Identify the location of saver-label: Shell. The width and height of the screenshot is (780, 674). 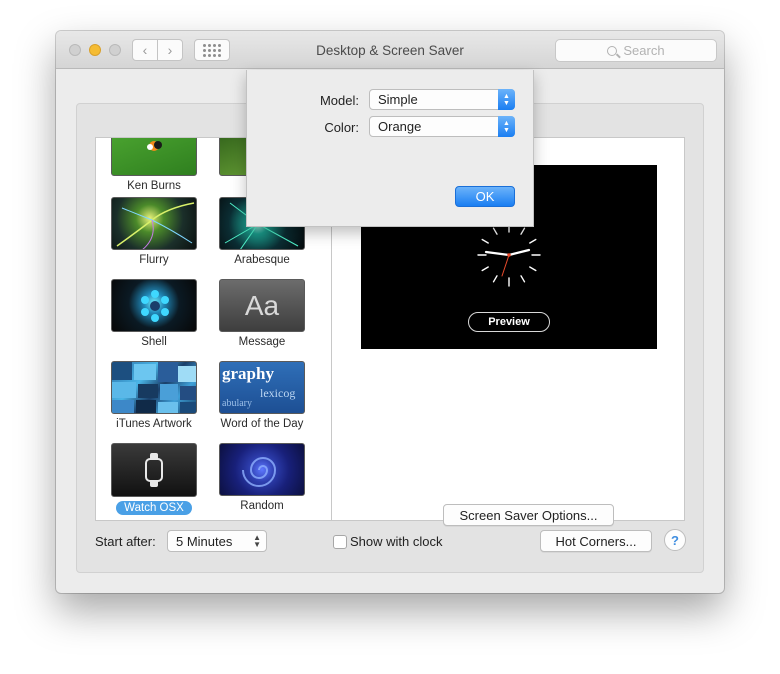
(154, 342).